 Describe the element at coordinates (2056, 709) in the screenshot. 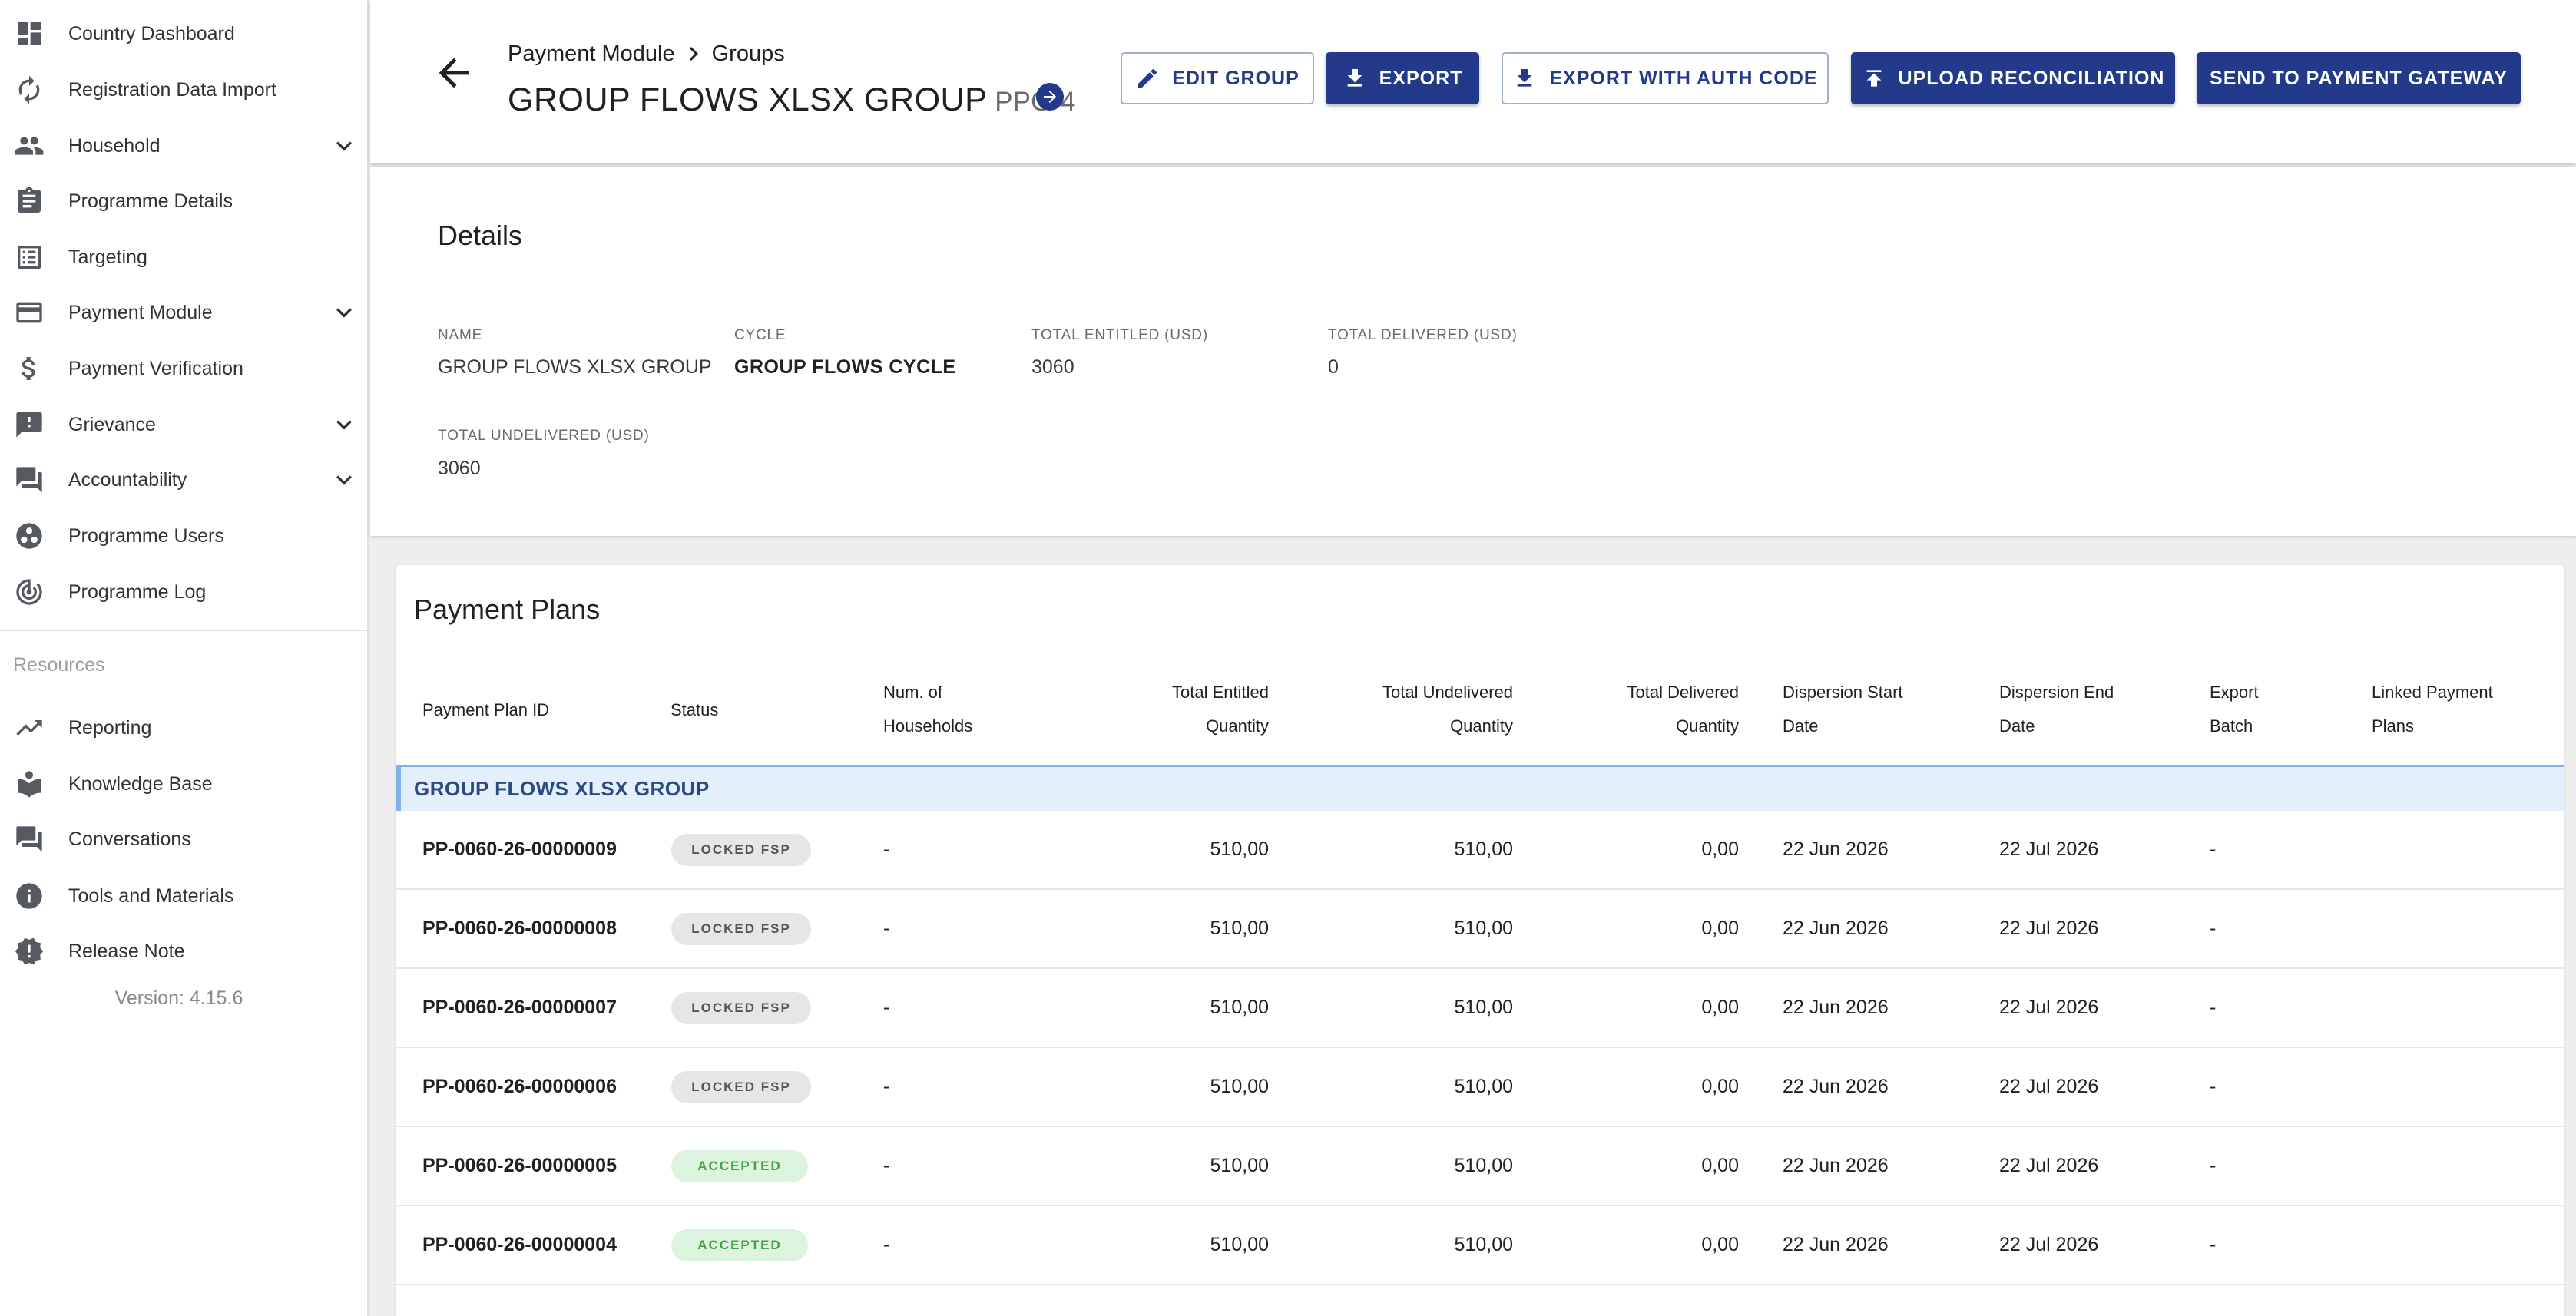

I see `column-header-dispersion-end: Dispersion End Date` at that location.